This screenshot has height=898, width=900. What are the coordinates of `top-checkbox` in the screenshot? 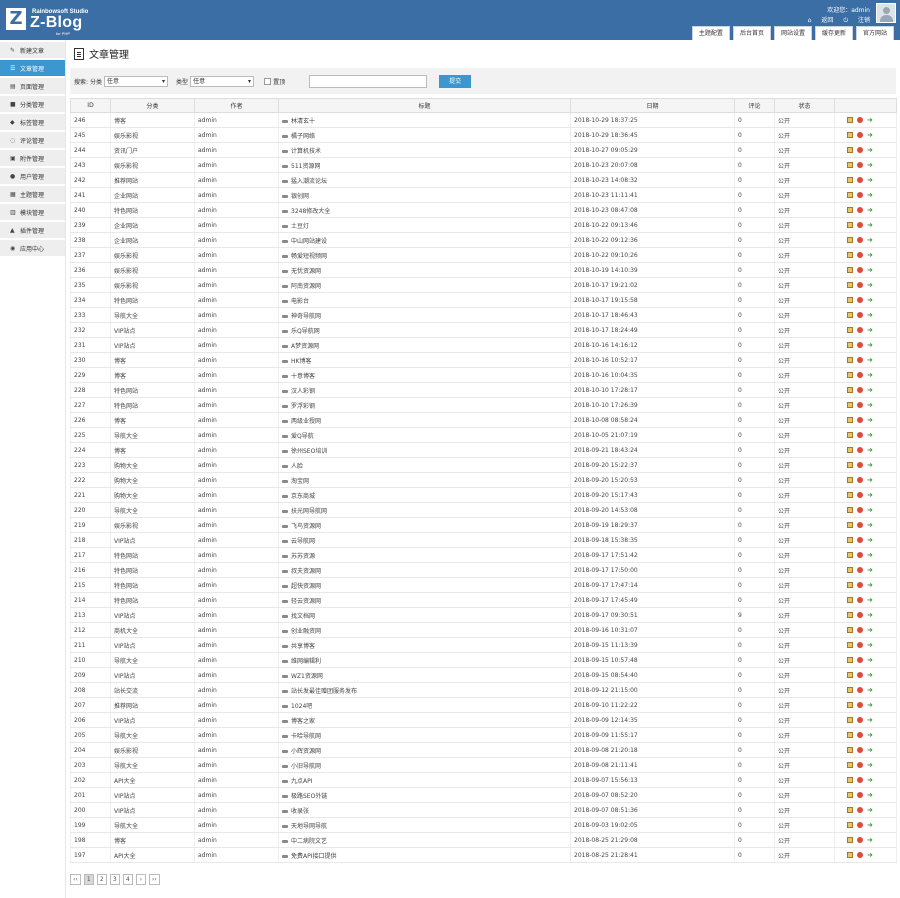 It's located at (268, 81).